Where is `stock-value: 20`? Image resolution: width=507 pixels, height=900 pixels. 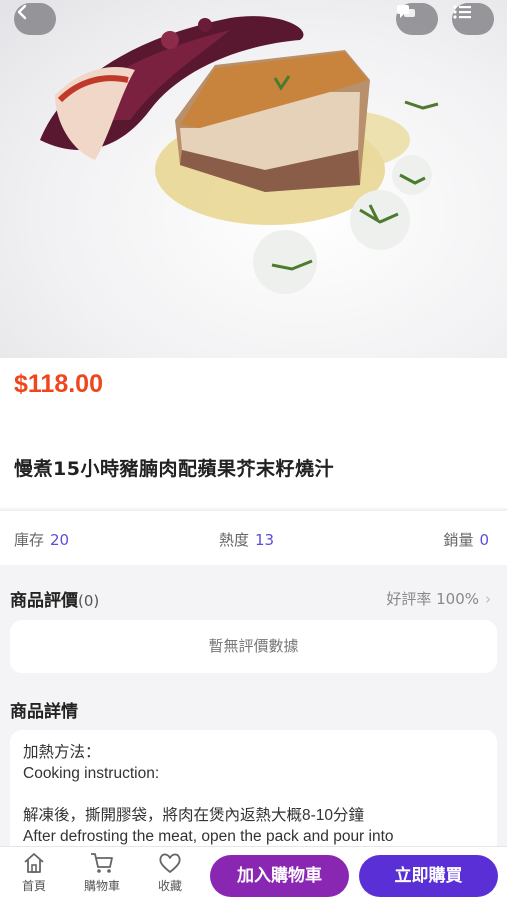 stock-value: 20 is located at coordinates (60, 540).